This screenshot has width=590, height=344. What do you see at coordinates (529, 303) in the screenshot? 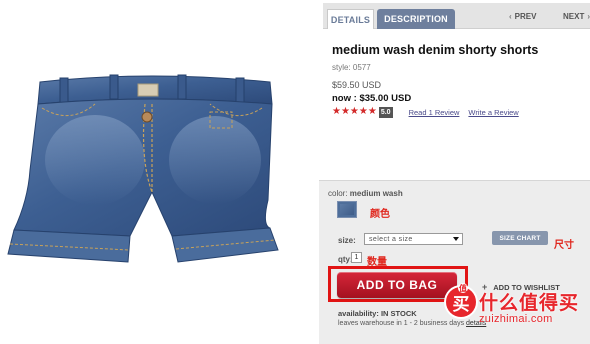
I see `watermark-cn: 什么值得买` at bounding box center [529, 303].